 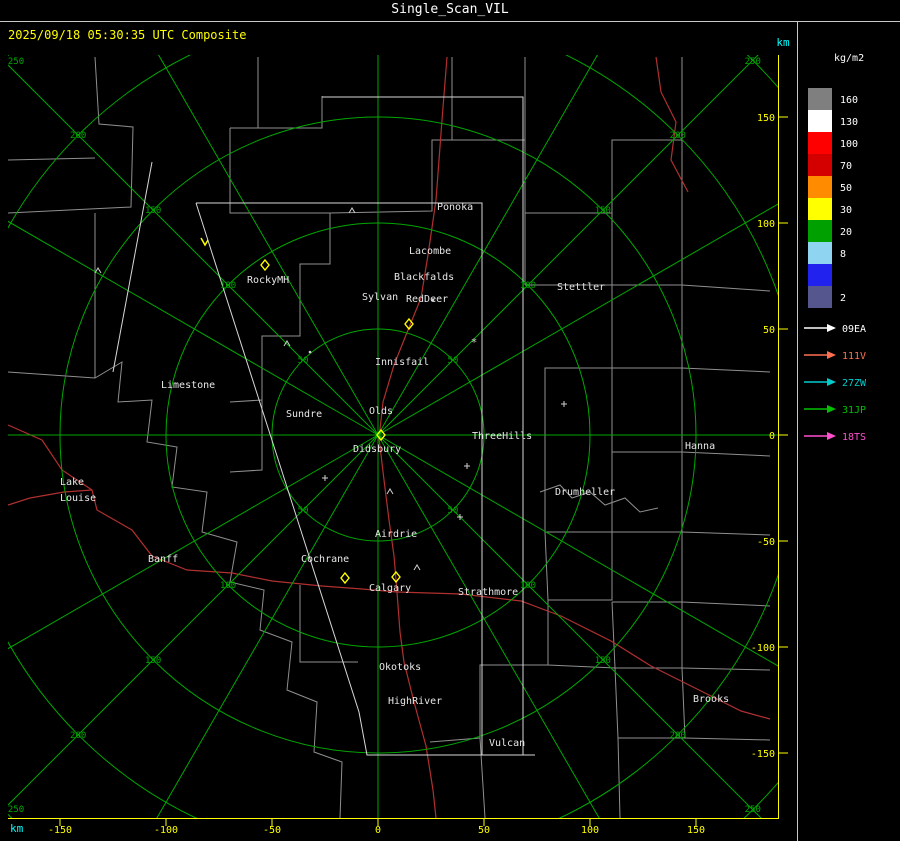 I want to click on city-label: HighRiver, so click(x=415, y=701).